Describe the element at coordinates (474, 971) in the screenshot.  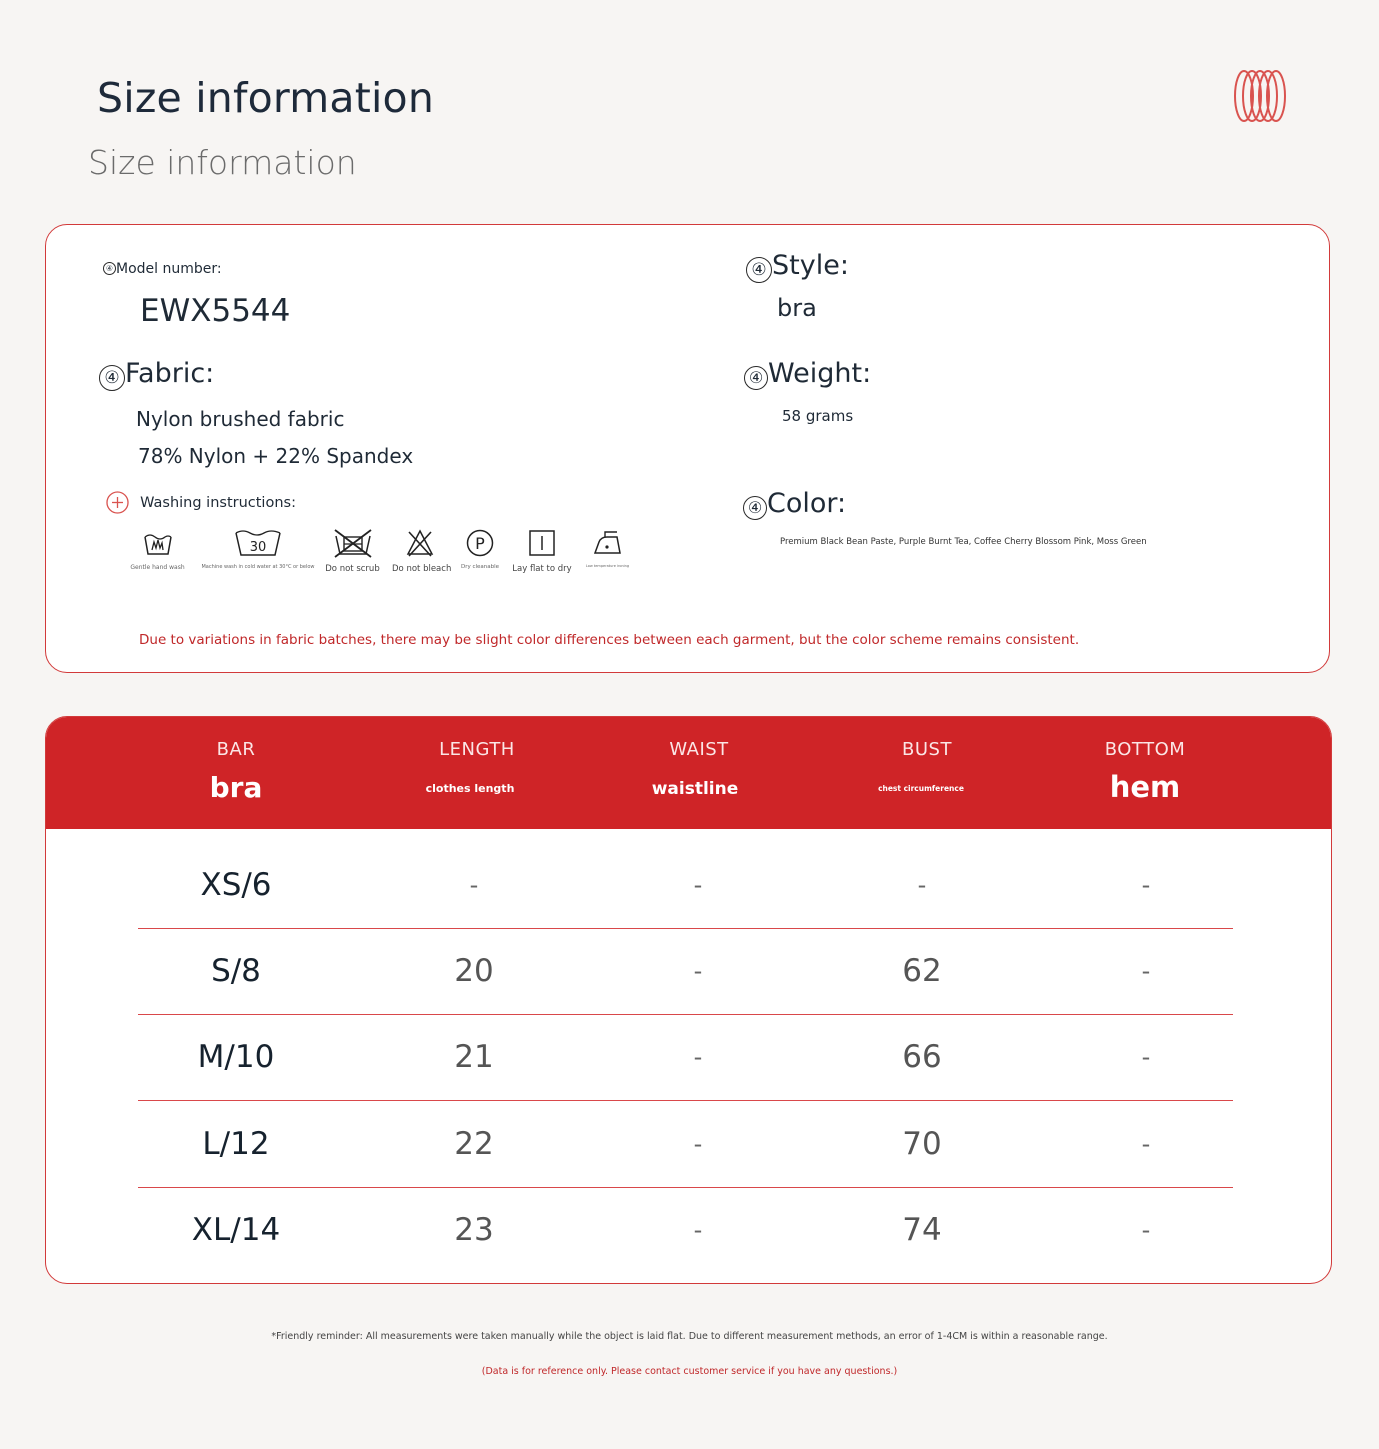
I see `measurement-cell: 20` at that location.